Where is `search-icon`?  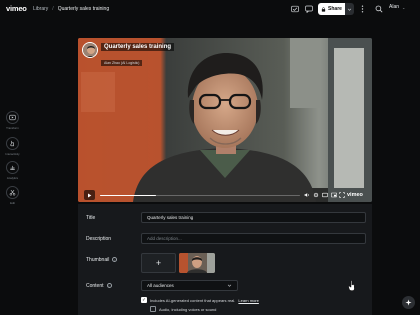
search-icon is located at coordinates (378, 8).